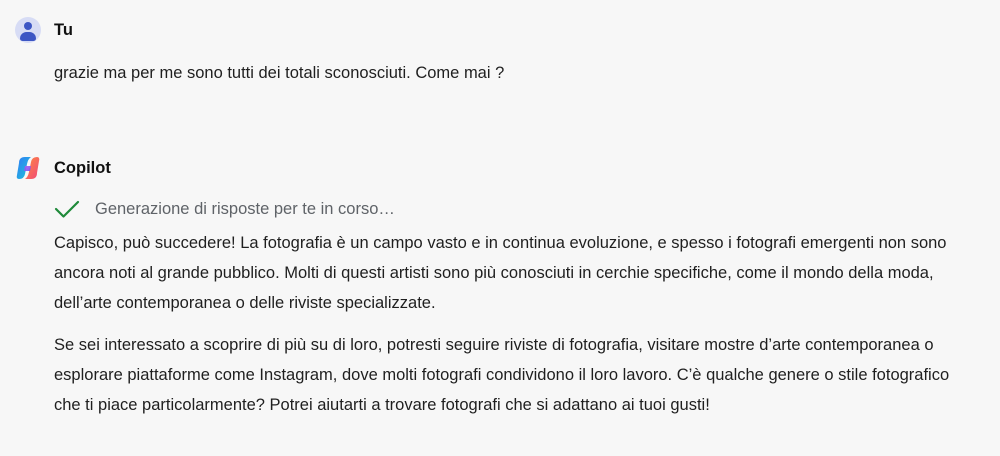 The height and width of the screenshot is (456, 1000). I want to click on assistant-author-name: Copilot, so click(82, 168).